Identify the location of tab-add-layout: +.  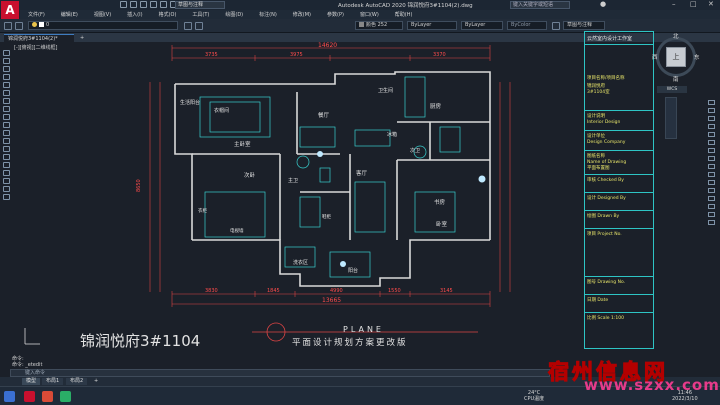
(96, 381).